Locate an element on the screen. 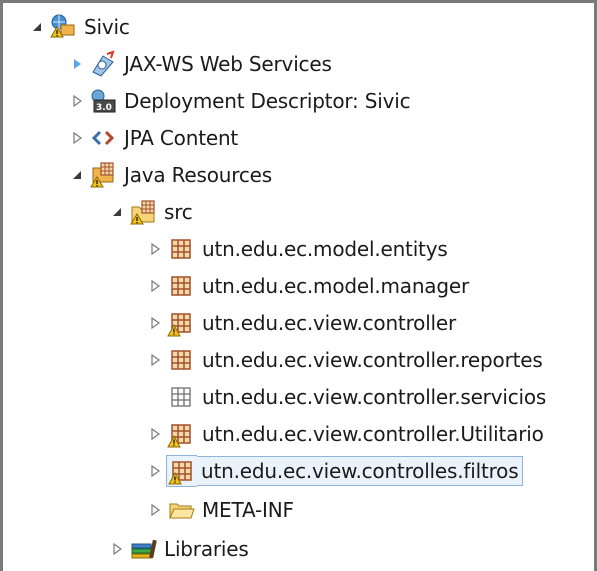  tree-item-package: utn.edu.ec.view.controller.Utilitario is located at coordinates (344, 434).